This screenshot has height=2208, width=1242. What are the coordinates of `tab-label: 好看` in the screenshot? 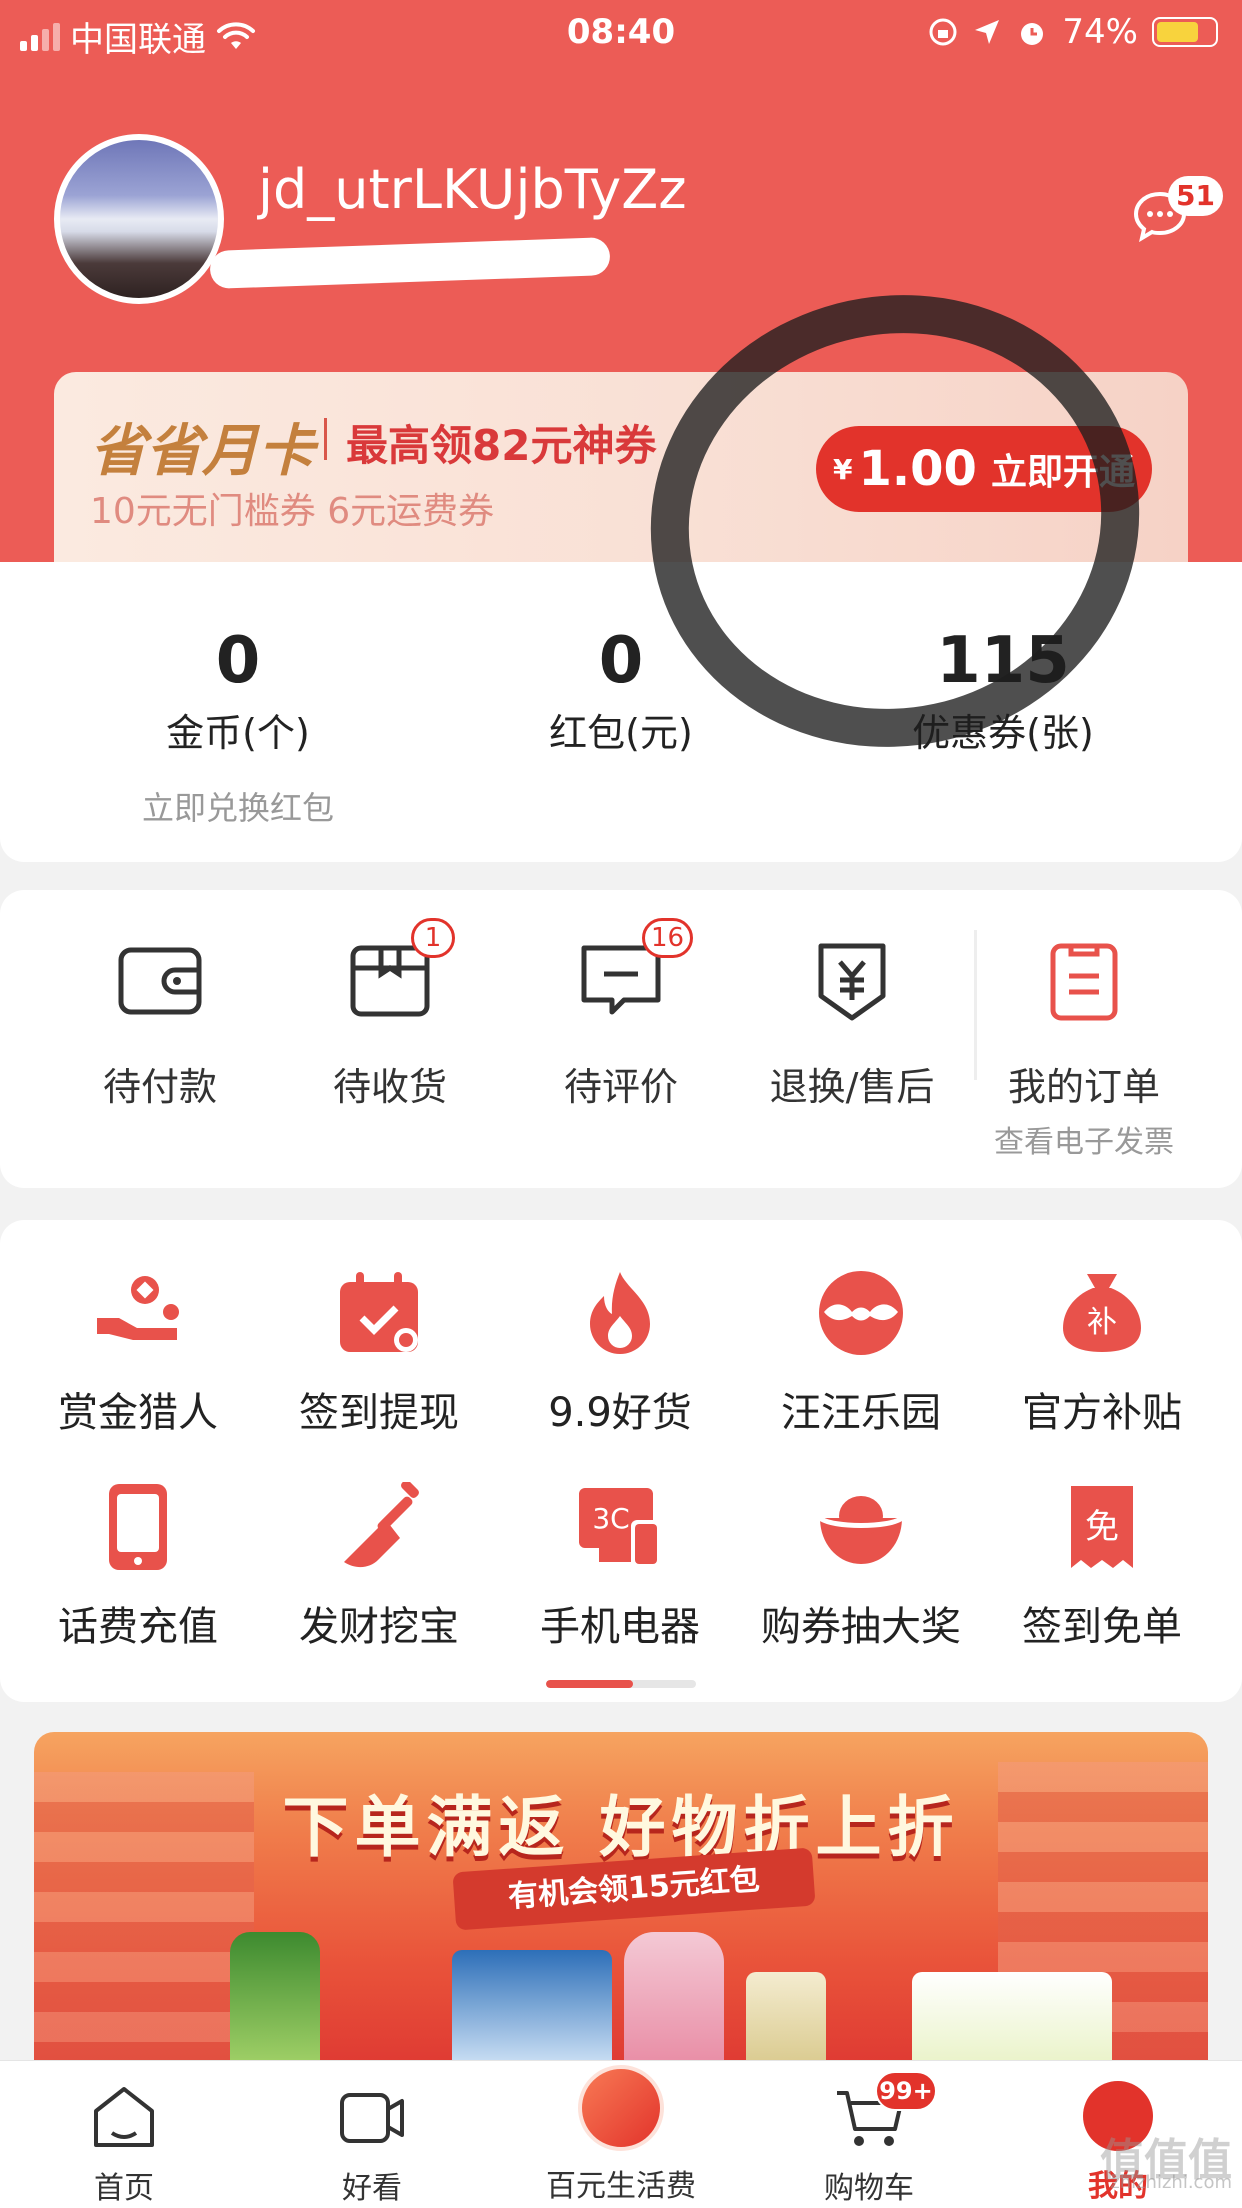 It's located at (372, 2188).